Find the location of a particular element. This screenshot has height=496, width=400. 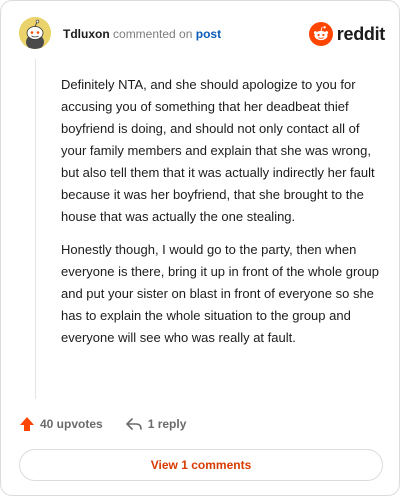

thread-line is located at coordinates (35, 229).